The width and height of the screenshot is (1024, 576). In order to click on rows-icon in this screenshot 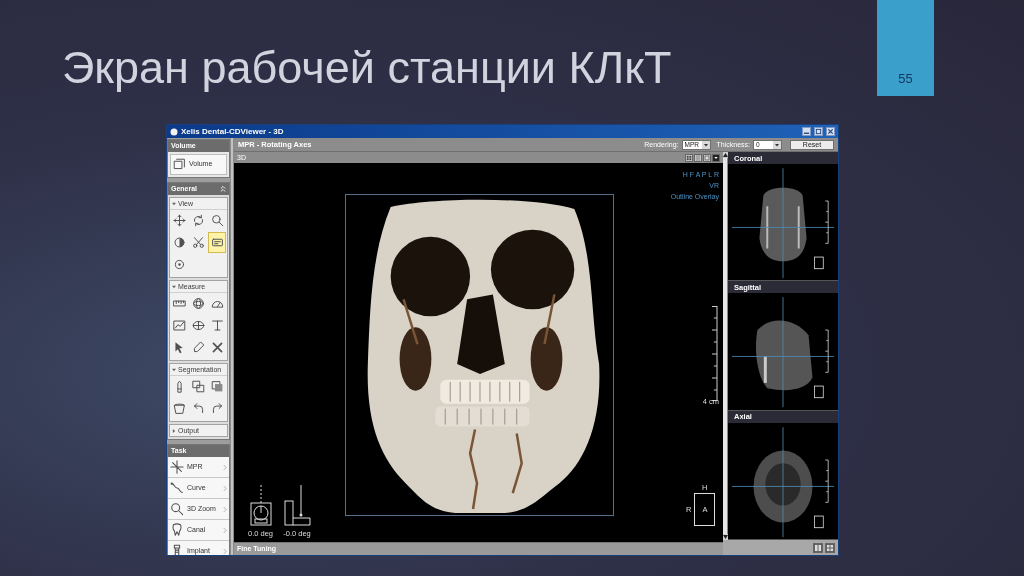, I will do `click(698, 157)`.